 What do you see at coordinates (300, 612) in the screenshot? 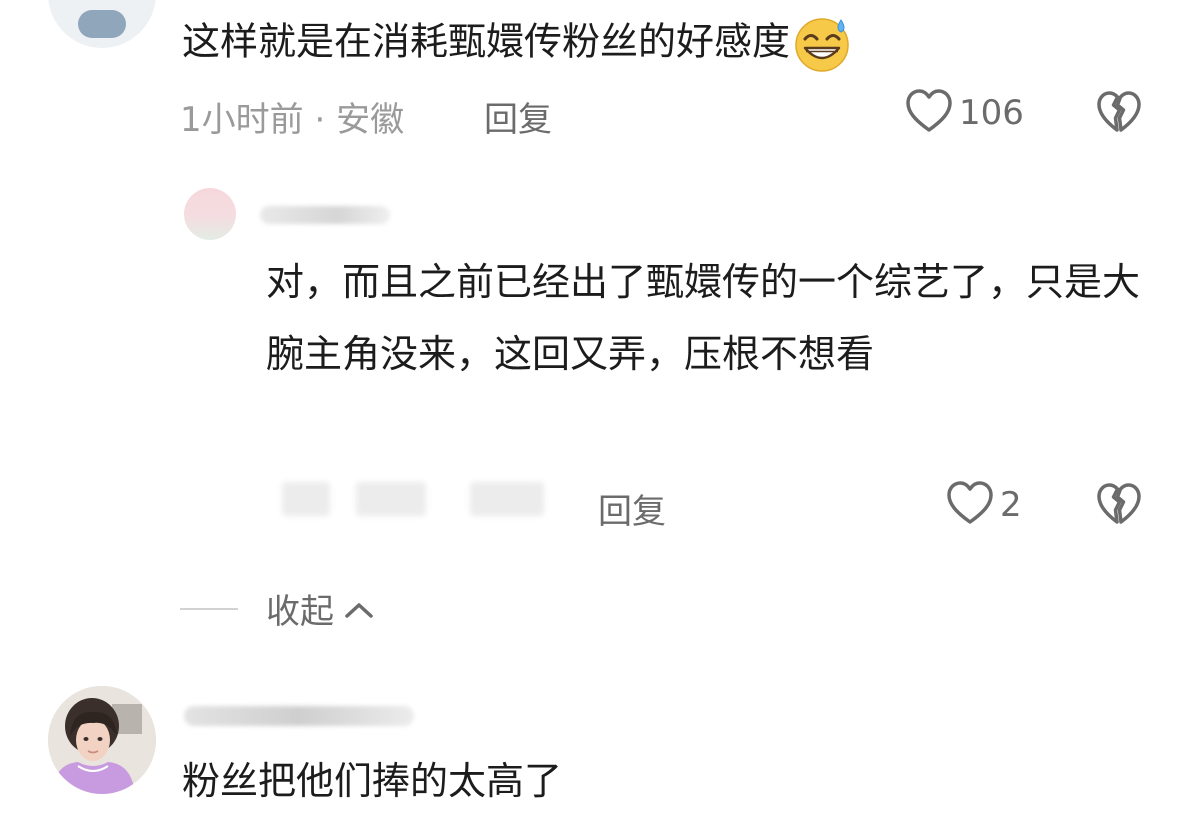
I see `collapse-label: 收起` at bounding box center [300, 612].